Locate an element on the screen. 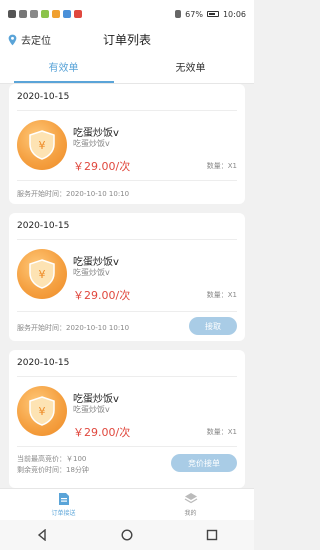 The image size is (320, 550). highest-bid: 当前最高竞价：￥100 is located at coordinates (52, 459).